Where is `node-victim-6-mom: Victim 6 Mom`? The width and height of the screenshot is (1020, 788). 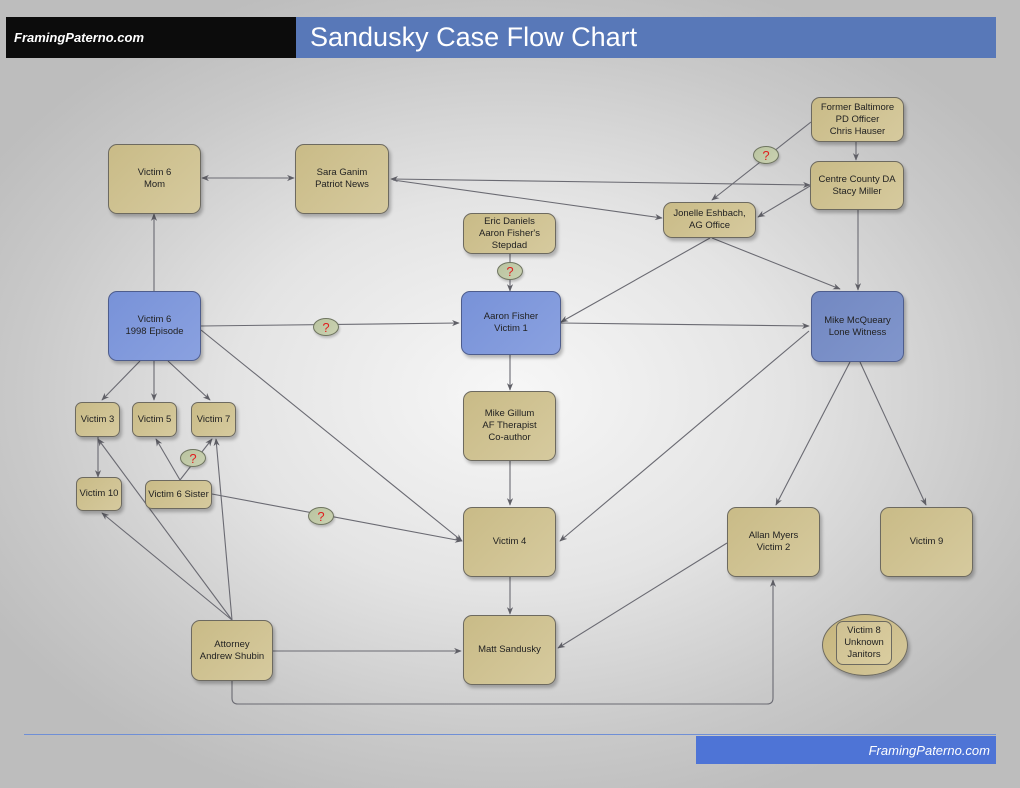
node-victim-6-mom: Victim 6 Mom is located at coordinates (154, 179).